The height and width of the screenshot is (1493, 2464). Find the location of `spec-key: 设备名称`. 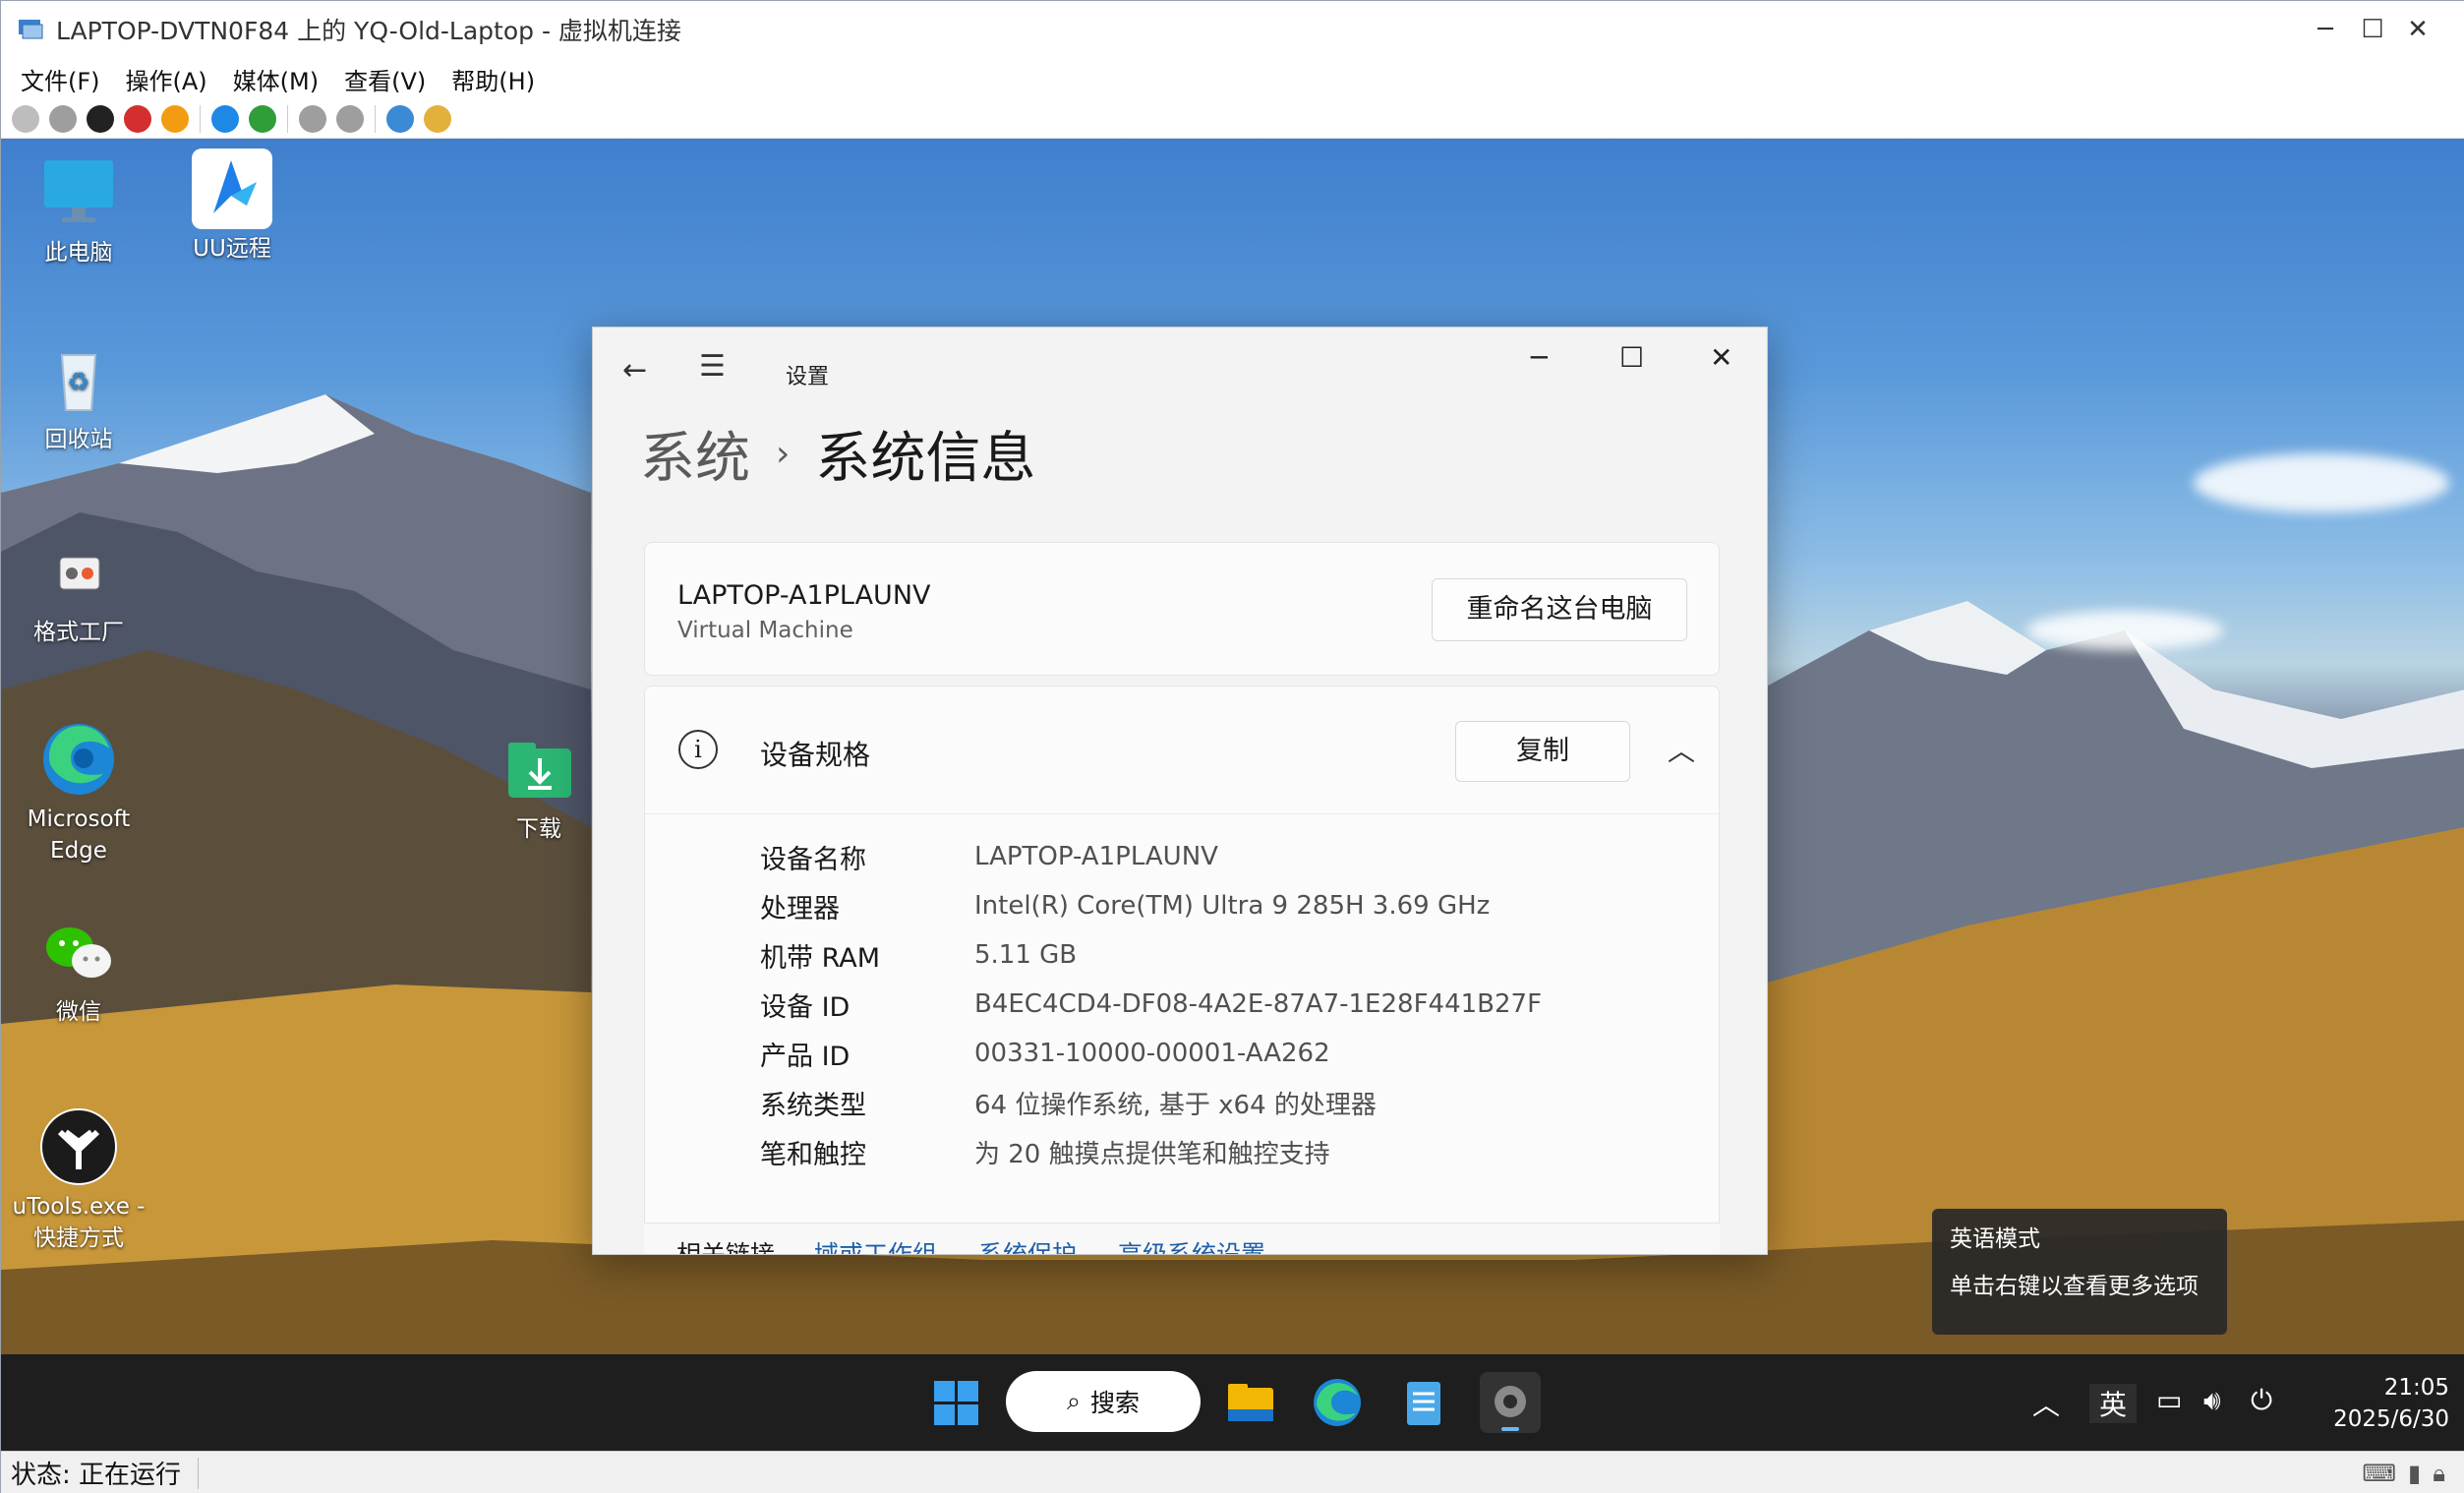

spec-key: 设备名称 is located at coordinates (813, 859).